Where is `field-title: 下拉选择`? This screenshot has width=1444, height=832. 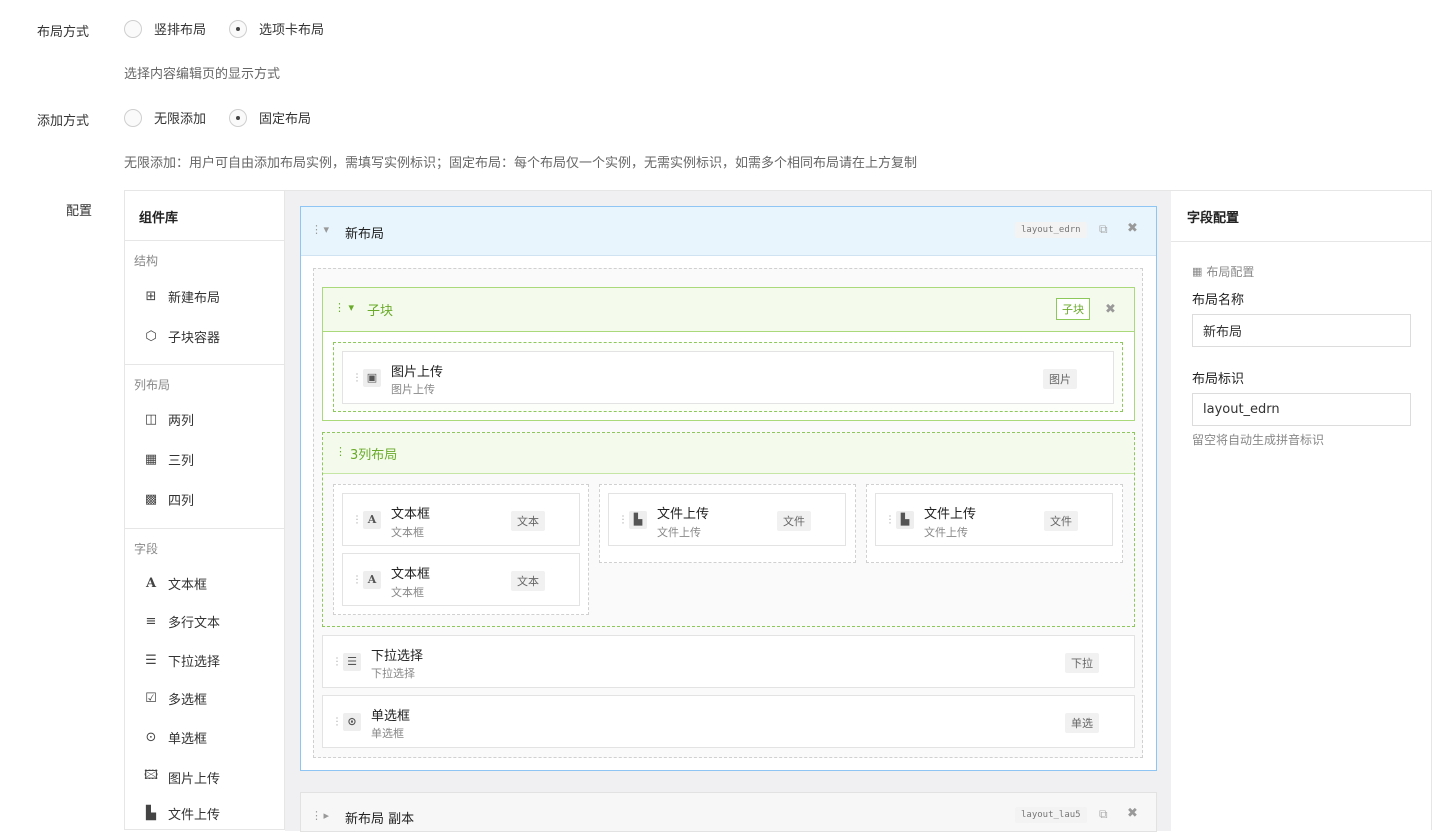 field-title: 下拉选择 is located at coordinates (397, 656).